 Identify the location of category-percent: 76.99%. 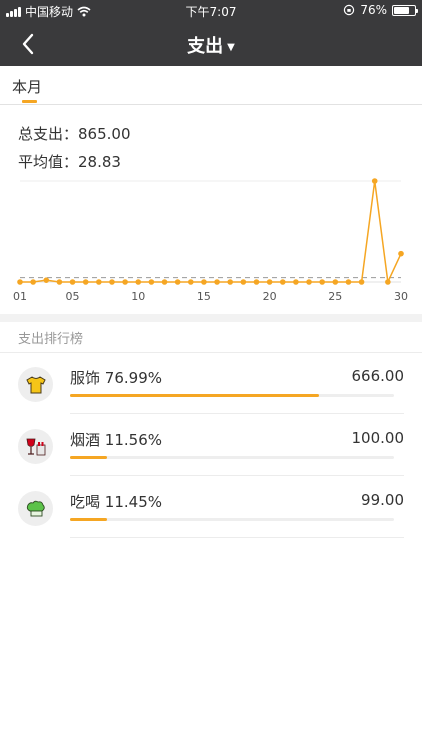
(133, 378).